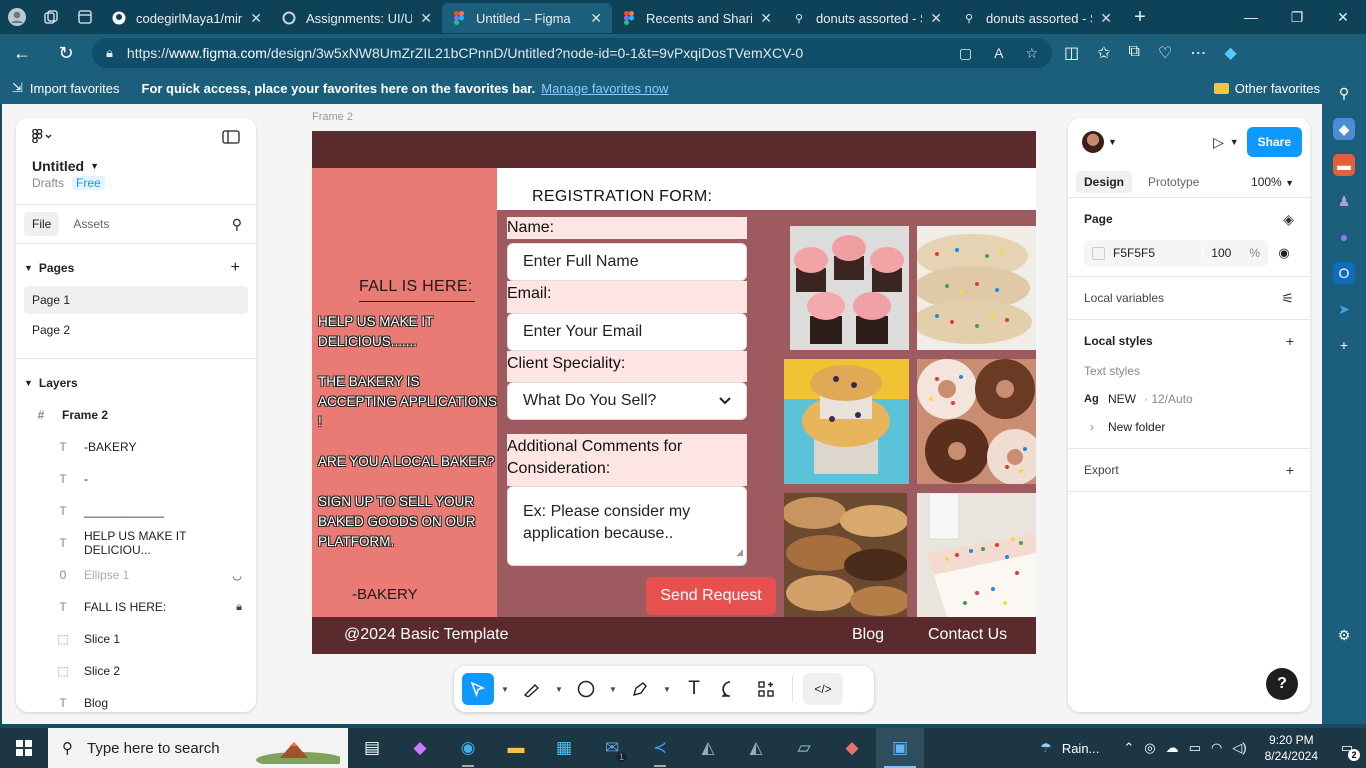 The width and height of the screenshot is (1366, 768). Describe the element at coordinates (136, 300) in the screenshot. I see `page-item-1: Page 1` at that location.